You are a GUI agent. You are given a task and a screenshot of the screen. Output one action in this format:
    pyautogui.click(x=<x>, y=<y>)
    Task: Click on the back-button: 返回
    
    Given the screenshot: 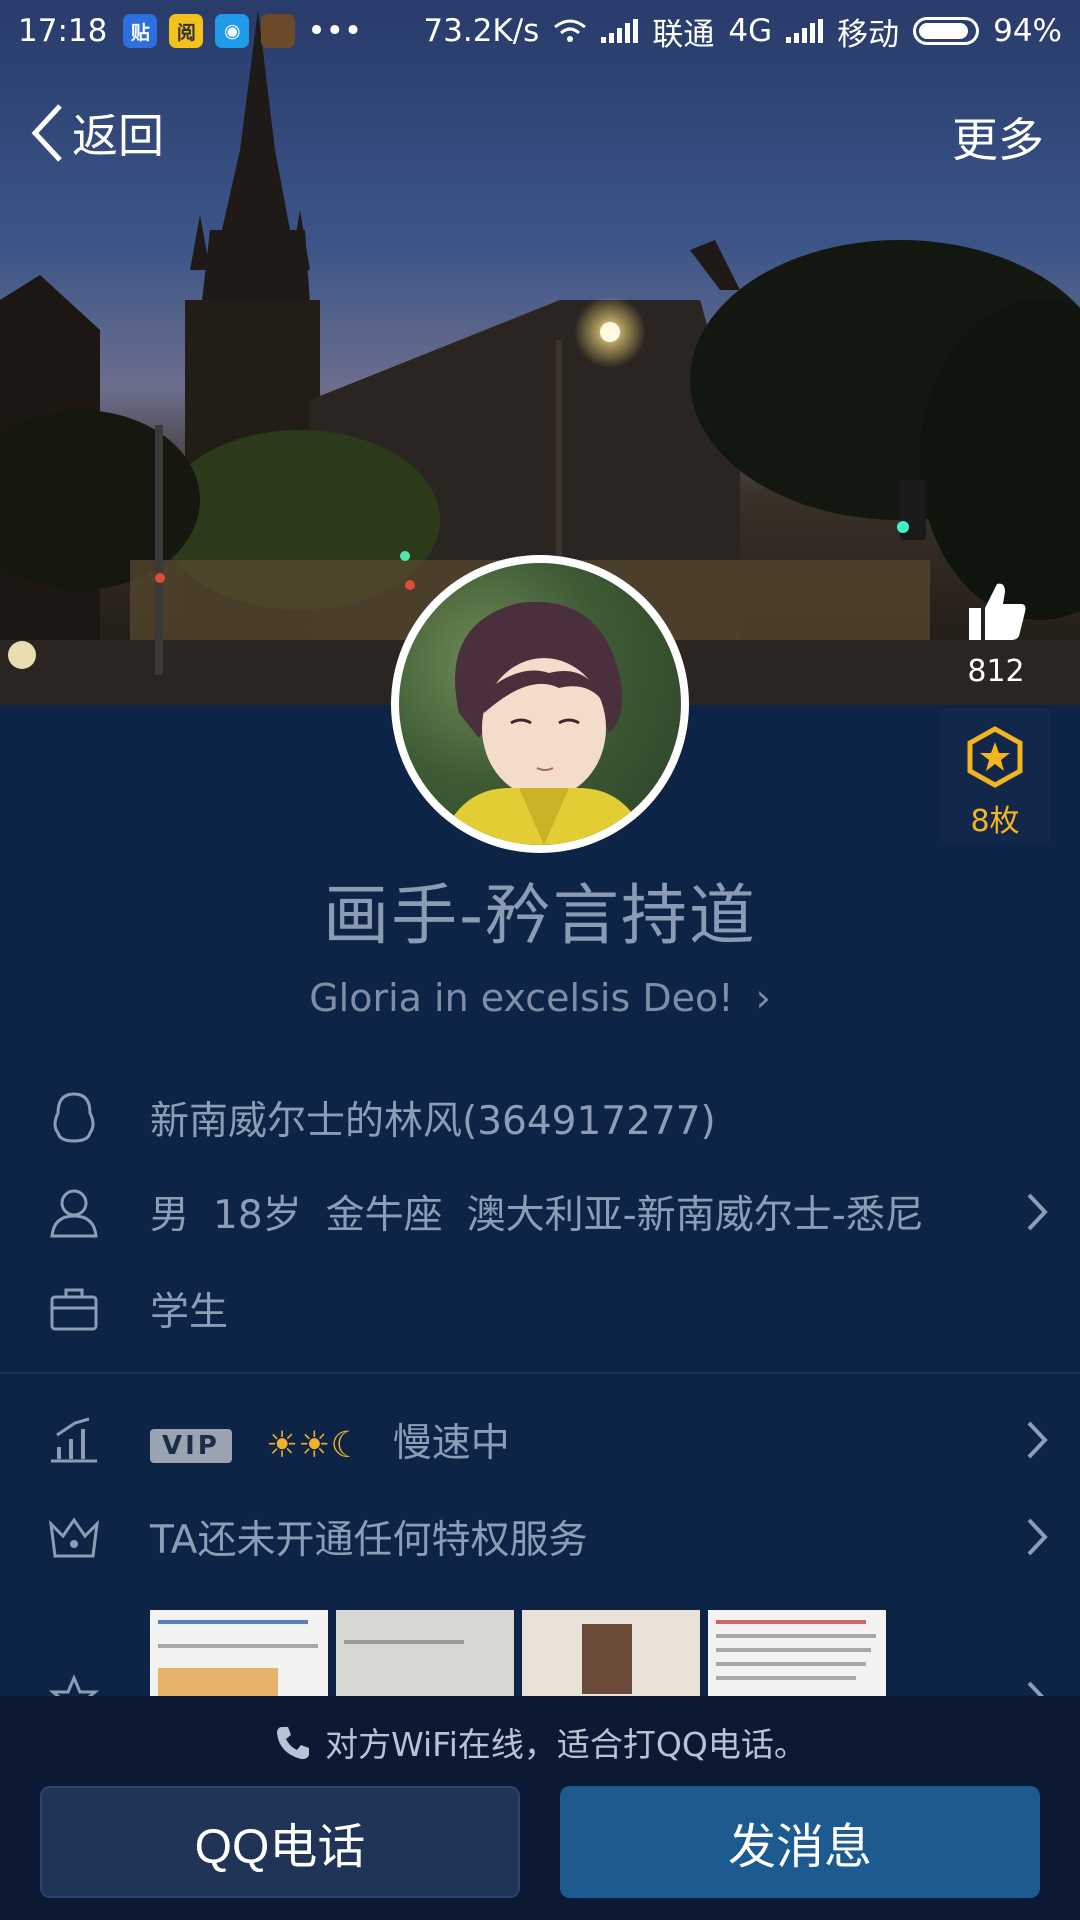 What is the action you would take?
    pyautogui.click(x=97, y=133)
    